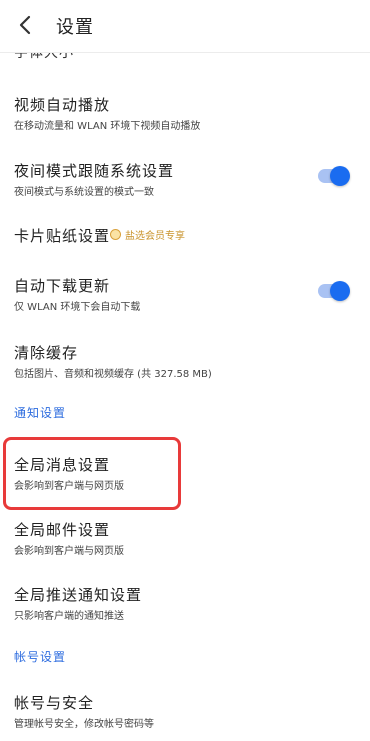 The width and height of the screenshot is (370, 741). What do you see at coordinates (77, 307) in the screenshot?
I see `auto-update-subtitle: 仅 WLAN 环境下会自动下载` at bounding box center [77, 307].